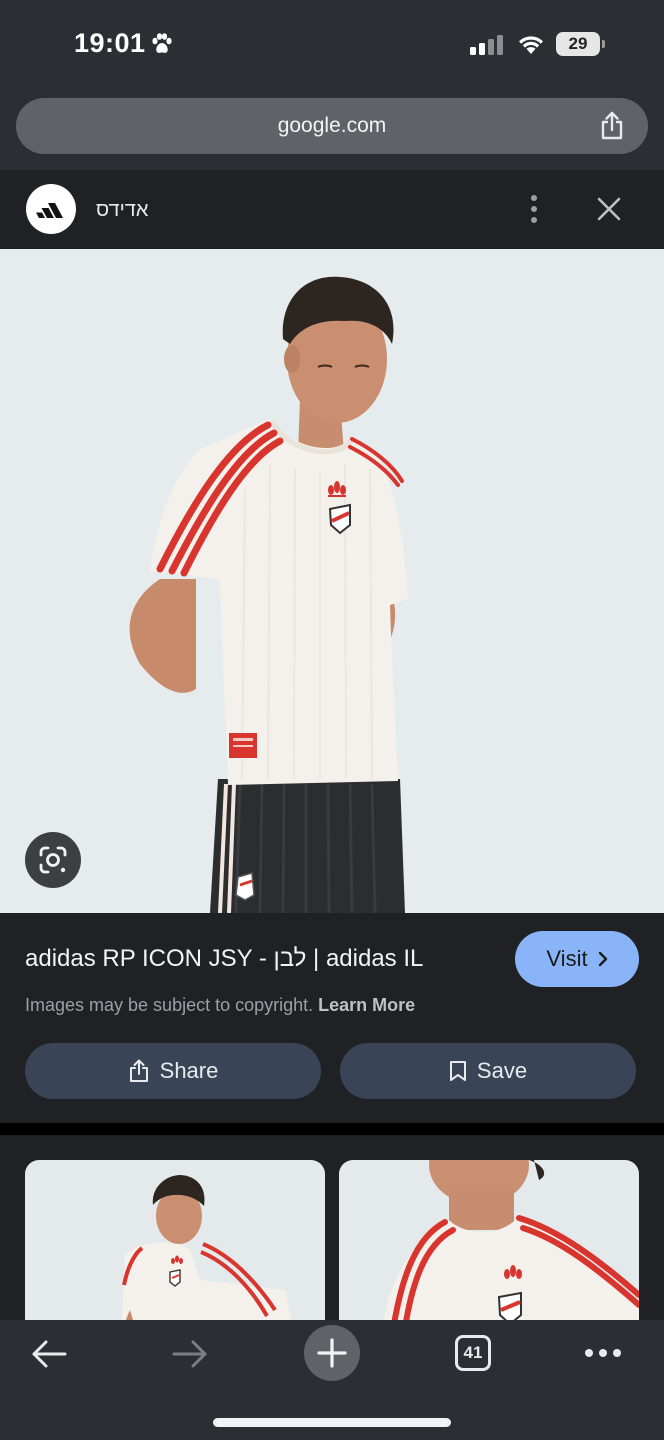 This screenshot has width=664, height=1440. I want to click on save-label: Save, so click(502, 1070).